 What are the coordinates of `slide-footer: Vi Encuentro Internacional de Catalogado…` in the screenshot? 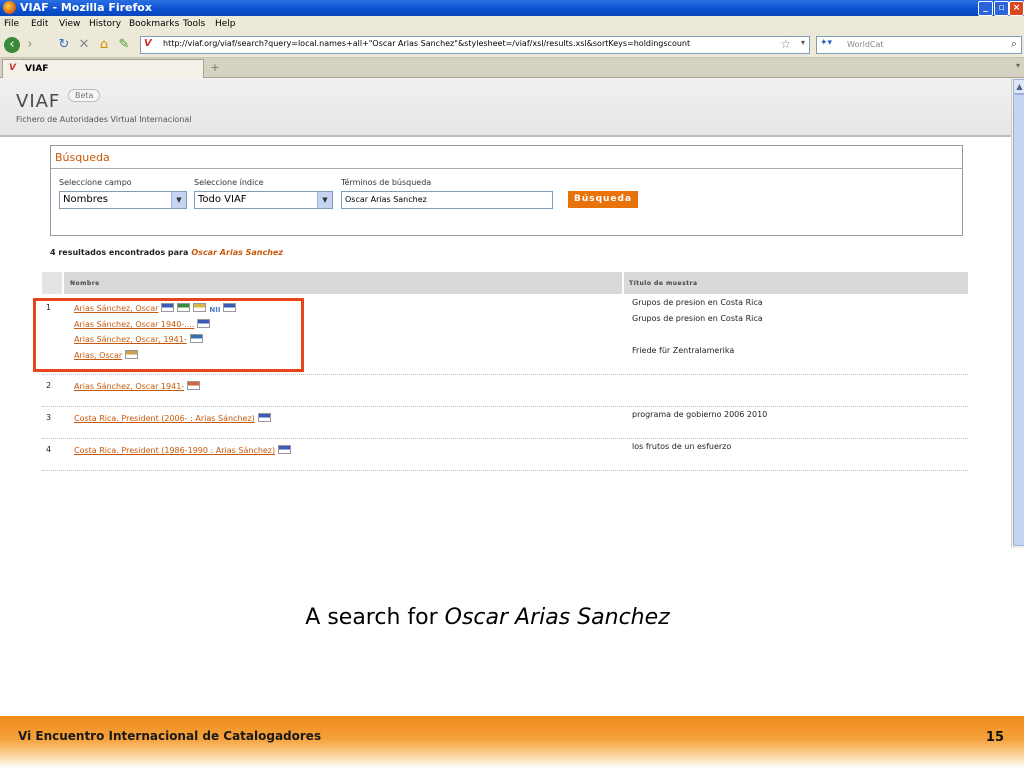 It's located at (512, 742).